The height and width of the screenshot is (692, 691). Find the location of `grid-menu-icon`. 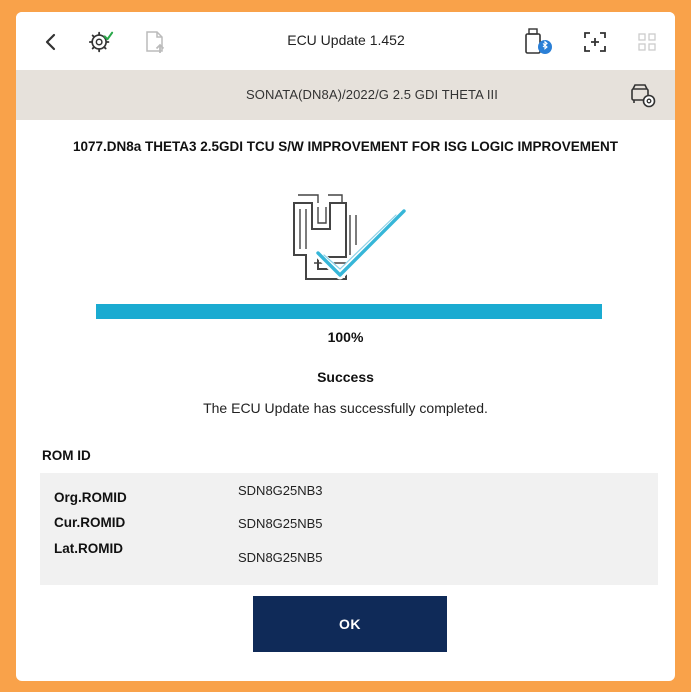

grid-menu-icon is located at coordinates (647, 42).